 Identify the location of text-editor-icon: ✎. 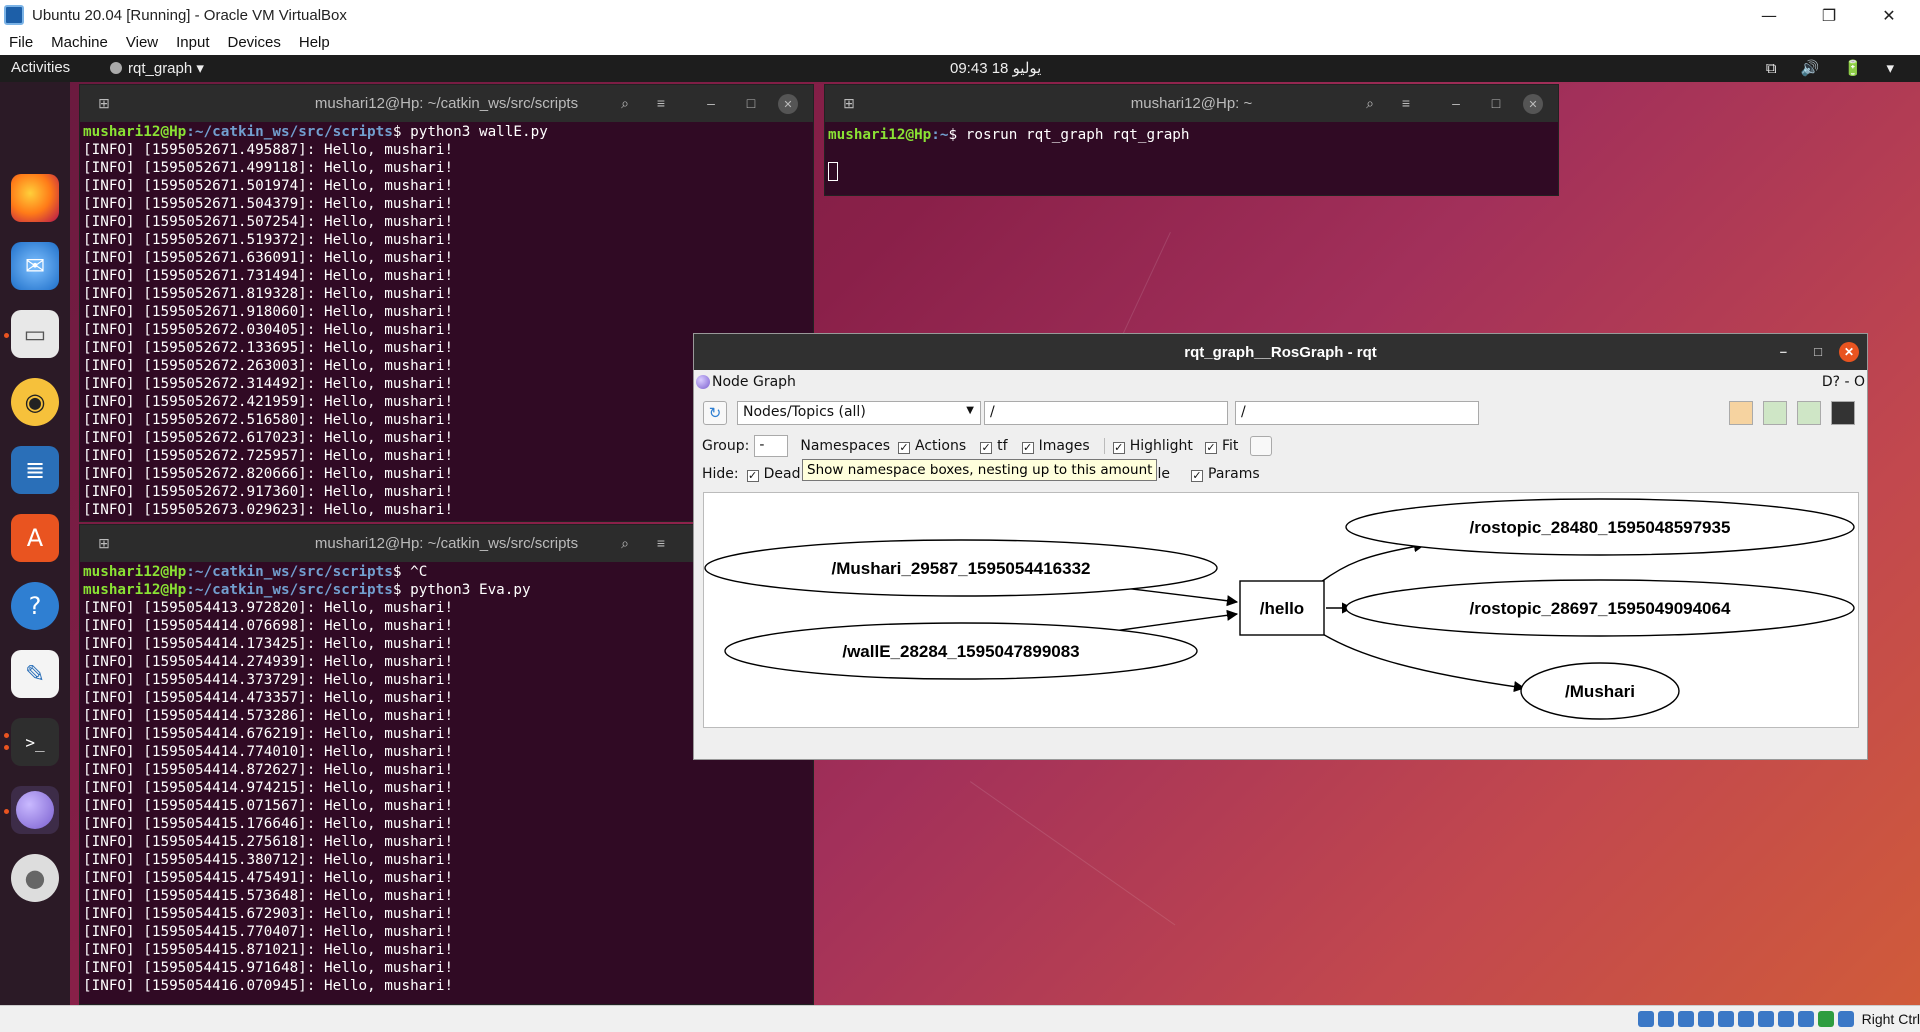
(35, 674).